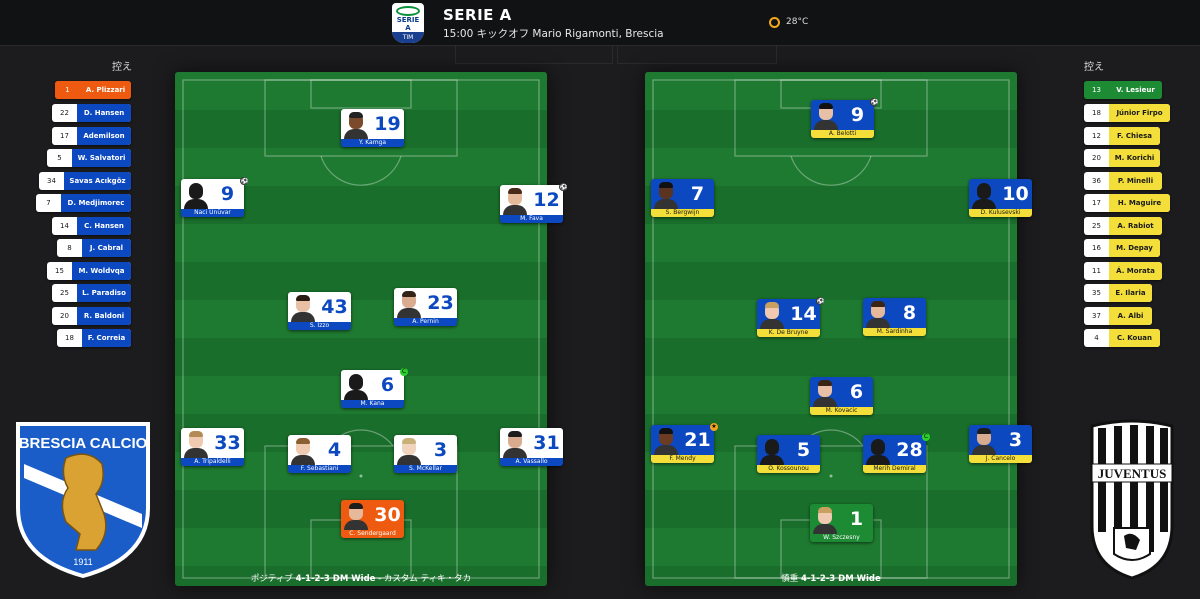 This screenshot has width=1200, height=599. I want to click on player-number: 9, so click(857, 115).